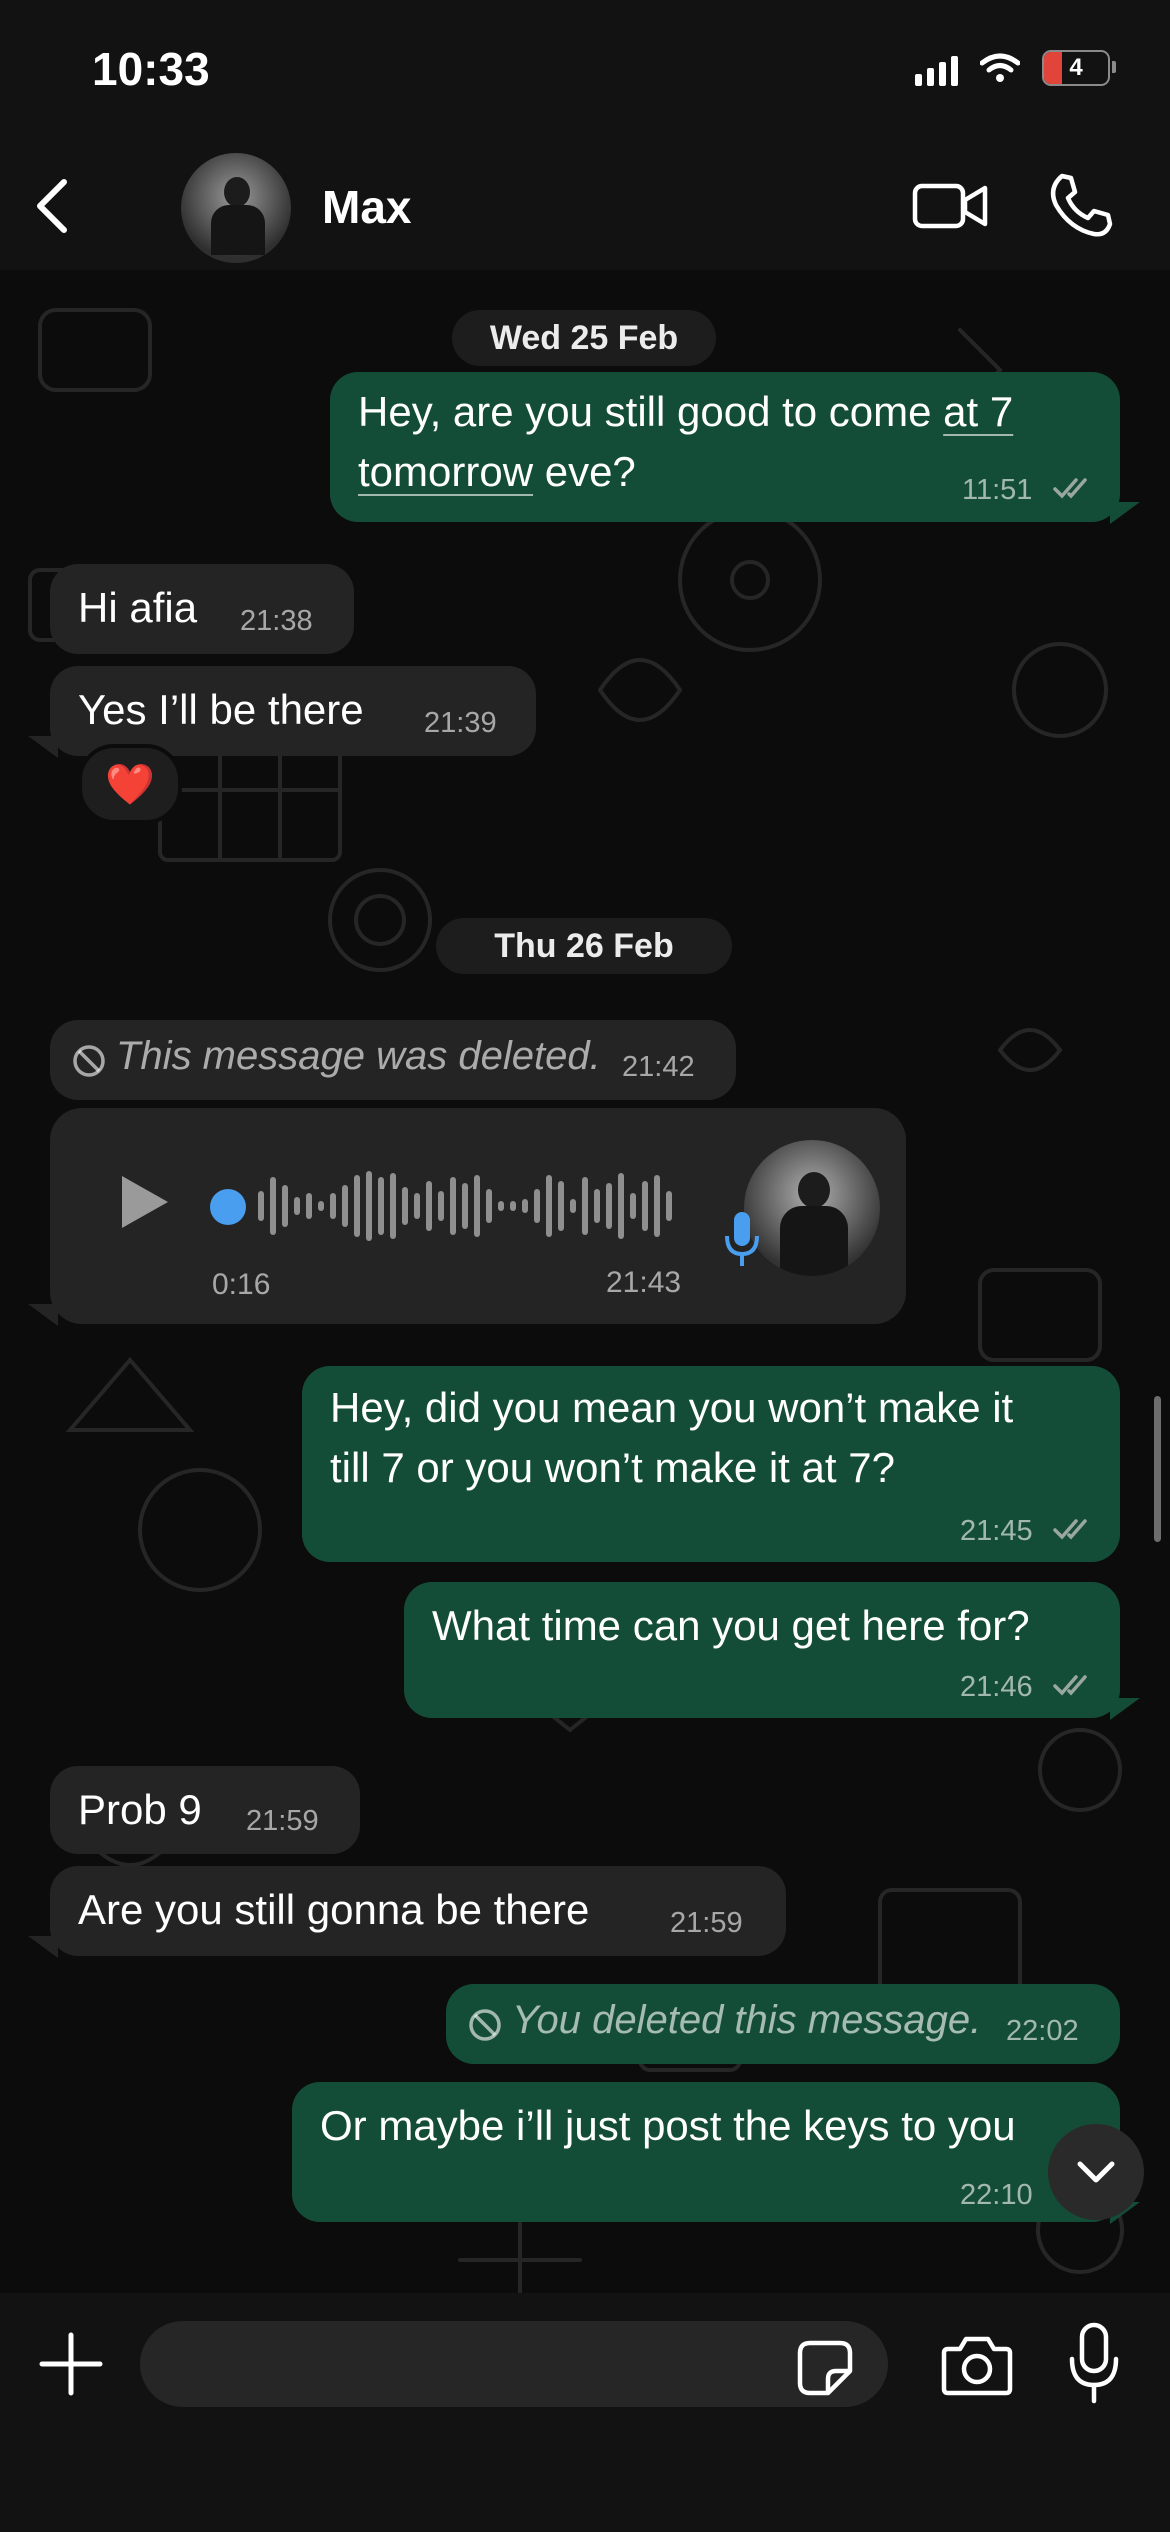 This screenshot has height=2532, width=1170. I want to click on phone-icon, so click(1080, 206).